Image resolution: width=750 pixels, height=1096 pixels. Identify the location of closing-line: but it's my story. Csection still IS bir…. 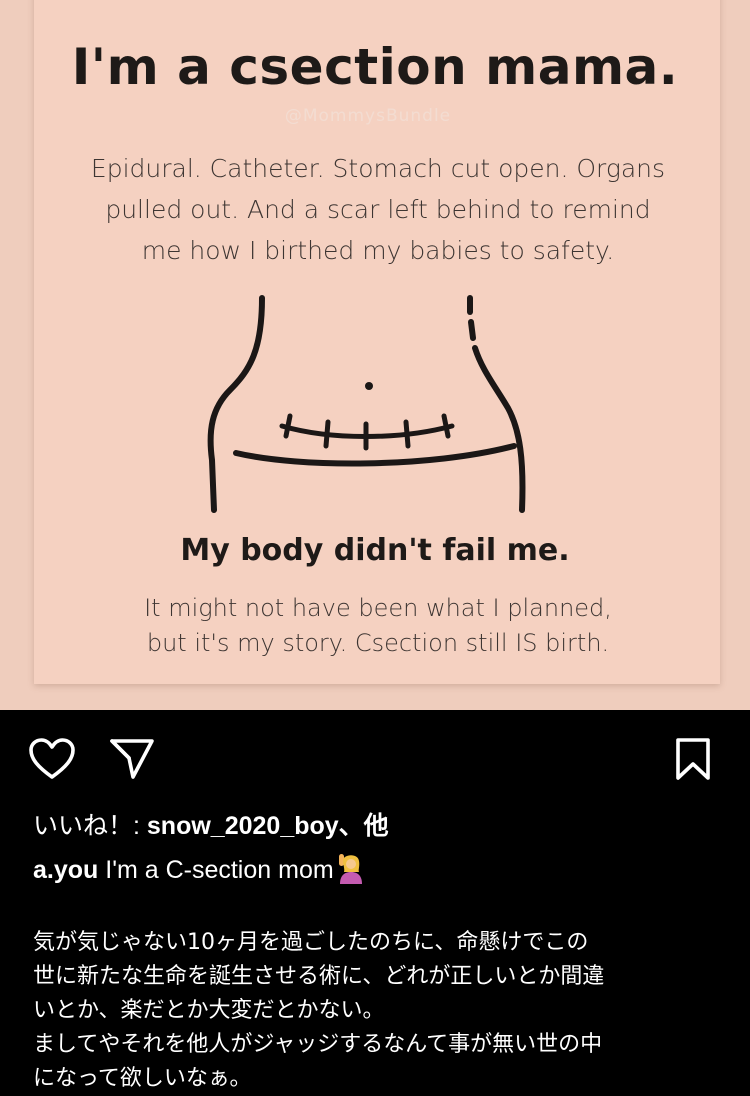
(378, 643).